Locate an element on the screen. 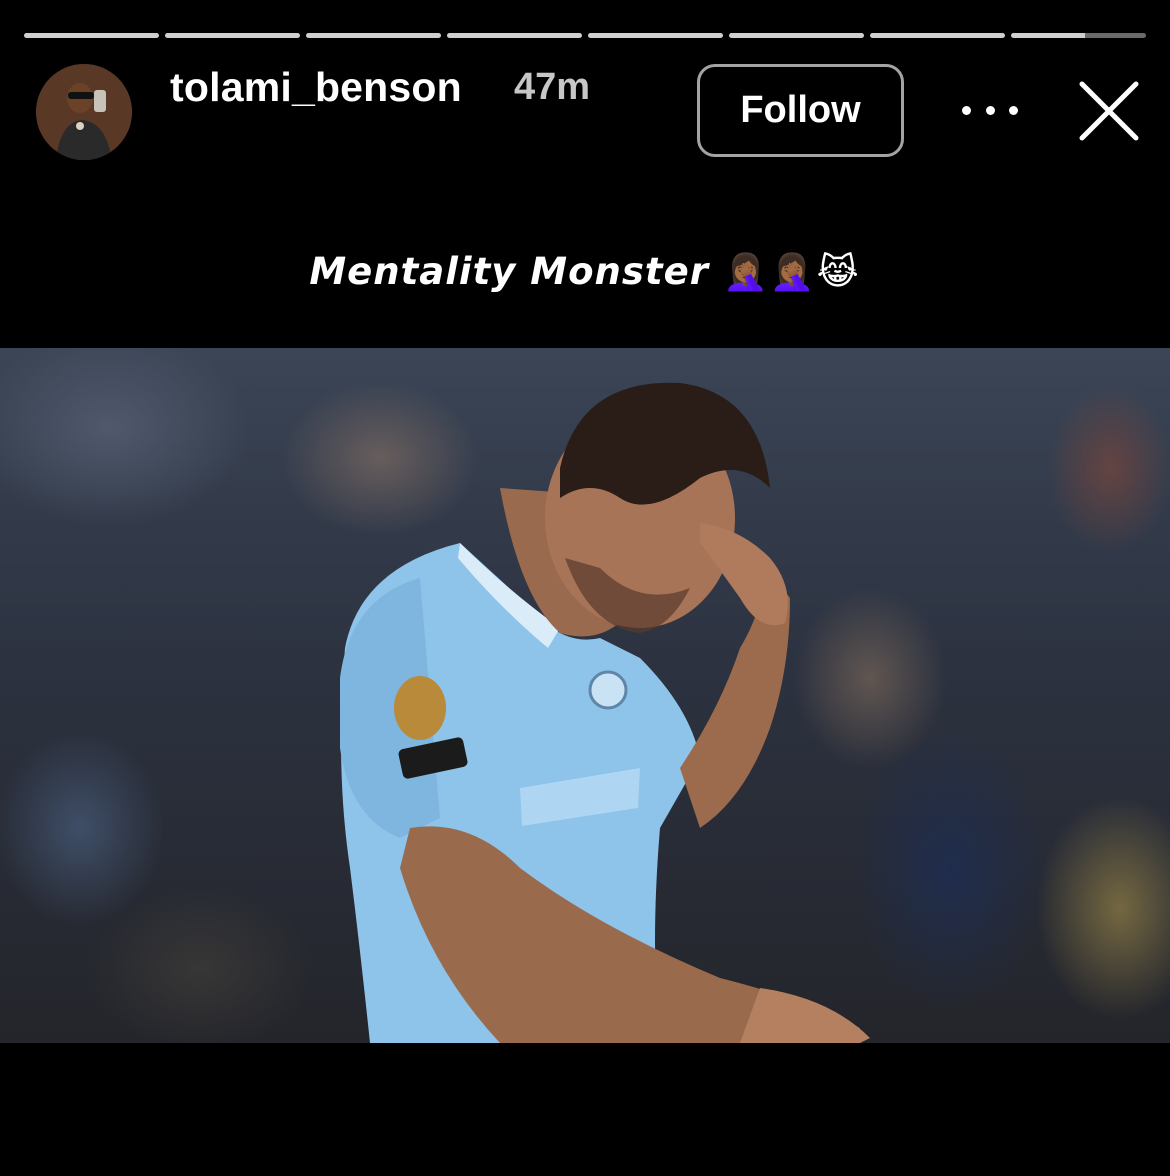  username: tolami_benson is located at coordinates (316, 87).